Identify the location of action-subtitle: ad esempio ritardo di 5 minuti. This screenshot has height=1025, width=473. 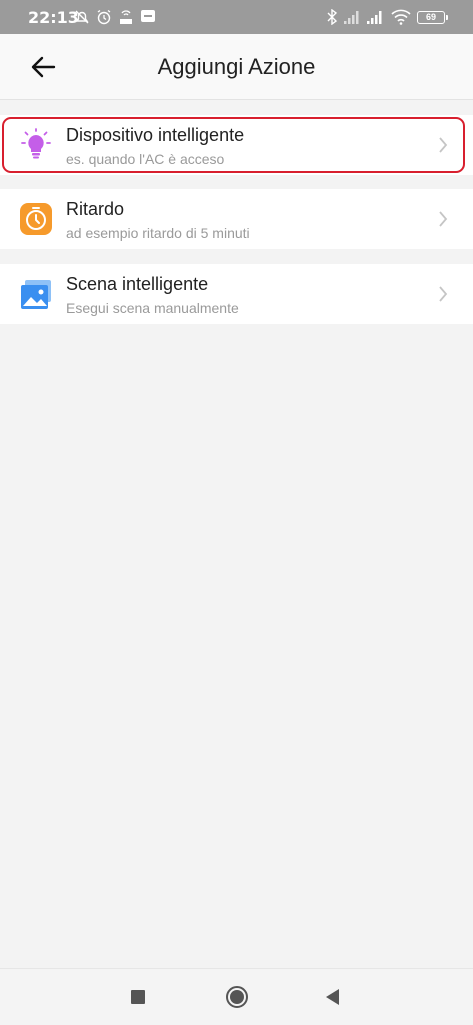
(158, 233).